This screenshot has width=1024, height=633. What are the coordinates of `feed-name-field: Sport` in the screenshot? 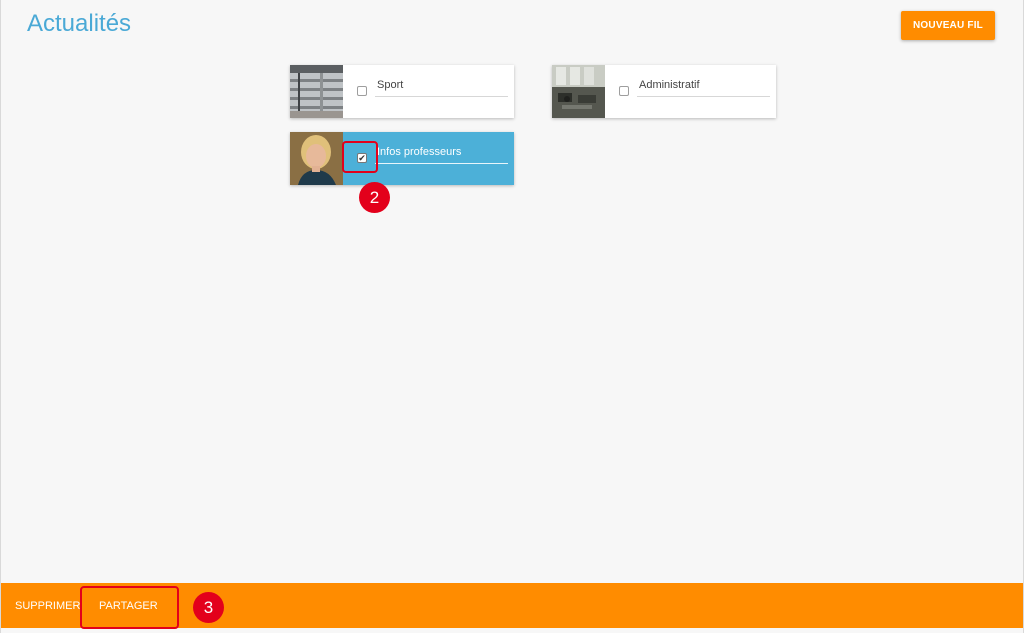 It's located at (441, 87).